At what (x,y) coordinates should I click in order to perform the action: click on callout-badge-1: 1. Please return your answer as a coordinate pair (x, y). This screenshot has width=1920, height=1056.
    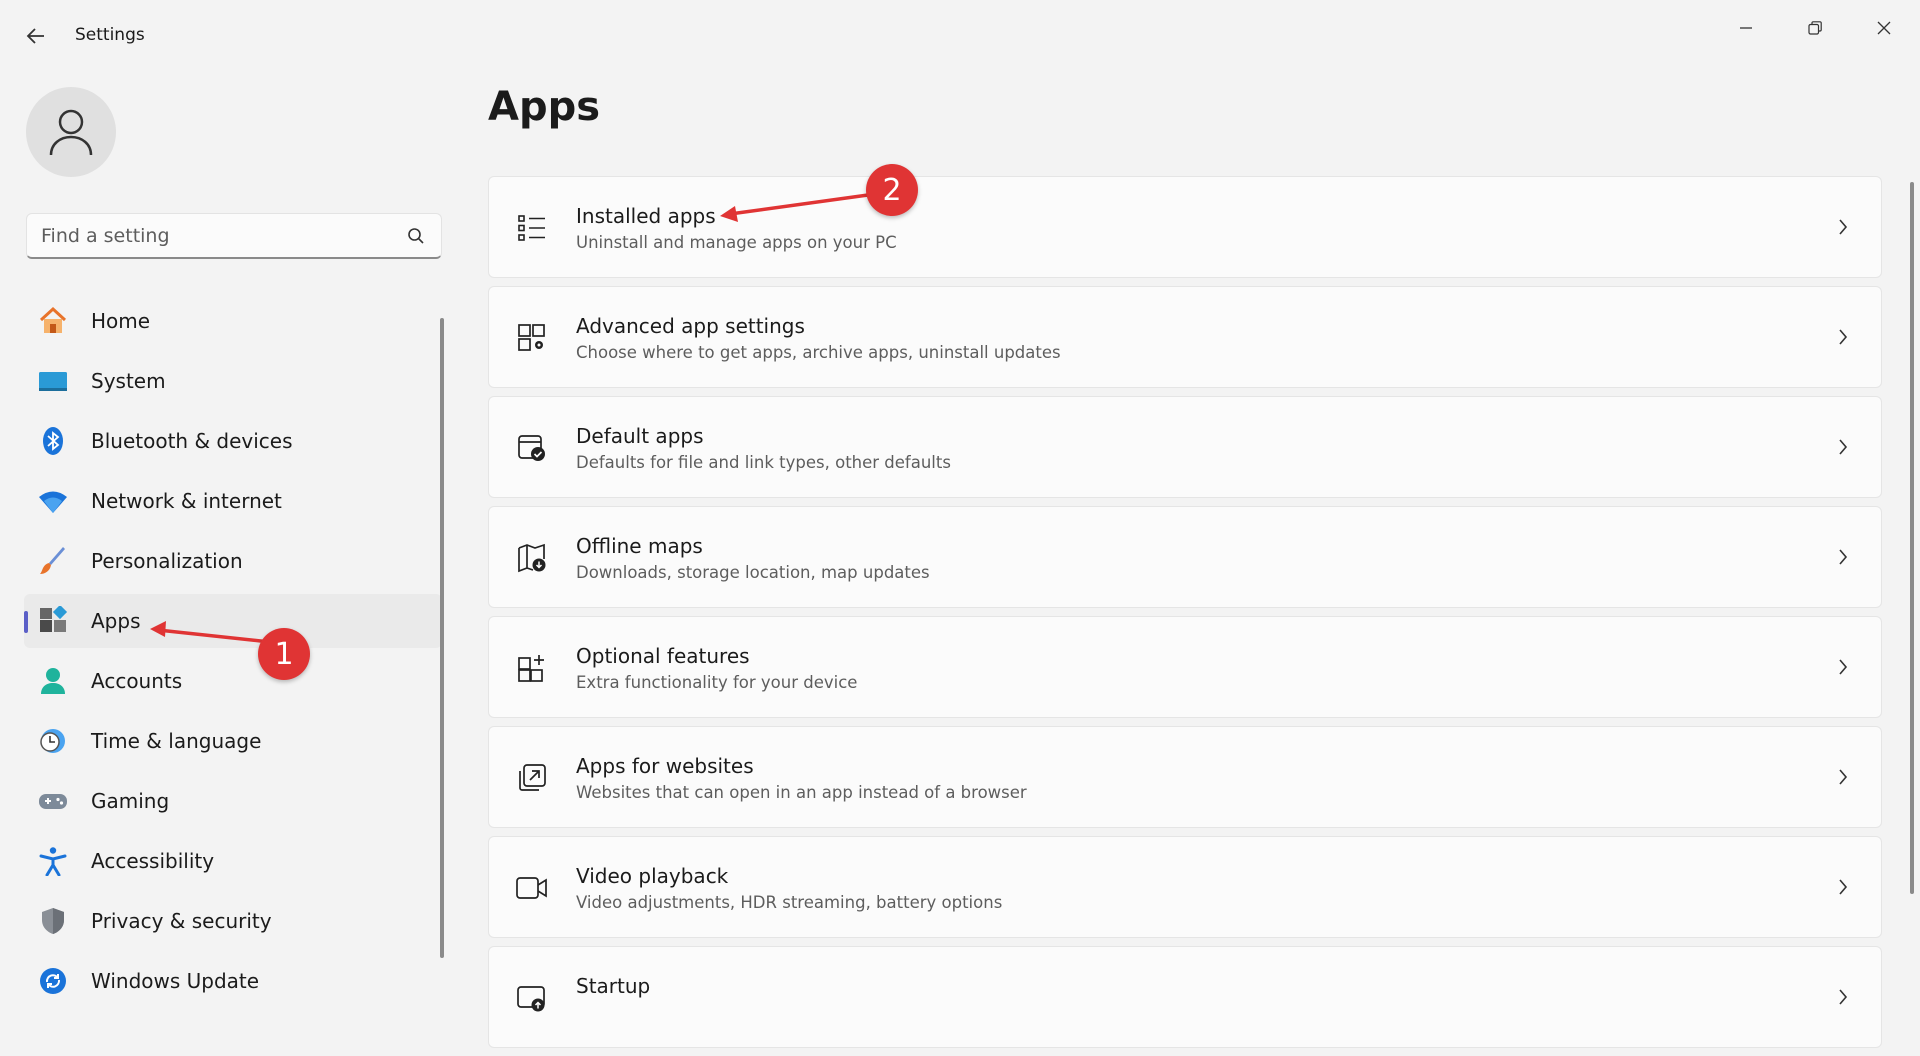
    Looking at the image, I should click on (284, 654).